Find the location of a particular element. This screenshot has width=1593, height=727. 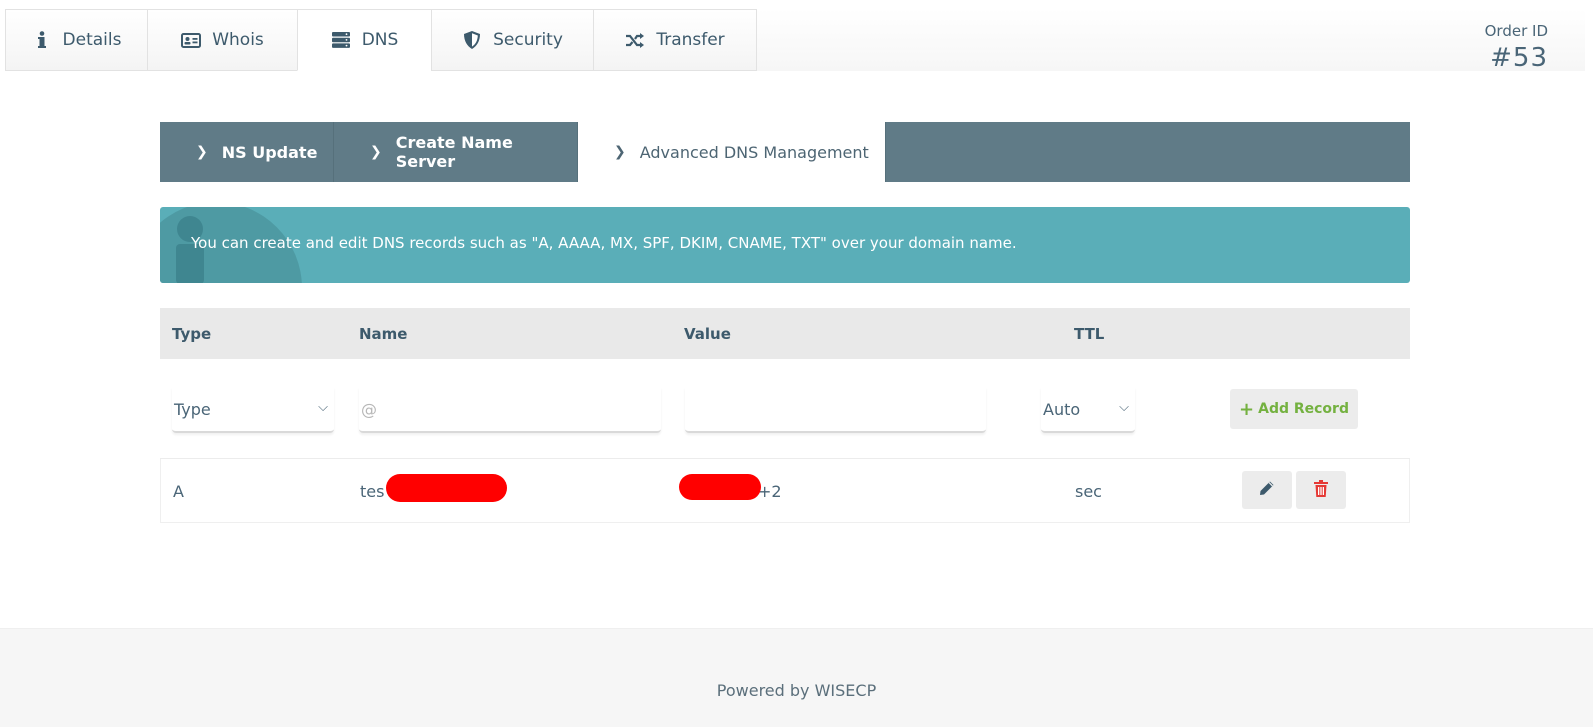

add-record-row: Type ⌵ @ Auto ⌵ + Add Record is located at coordinates (785, 409).